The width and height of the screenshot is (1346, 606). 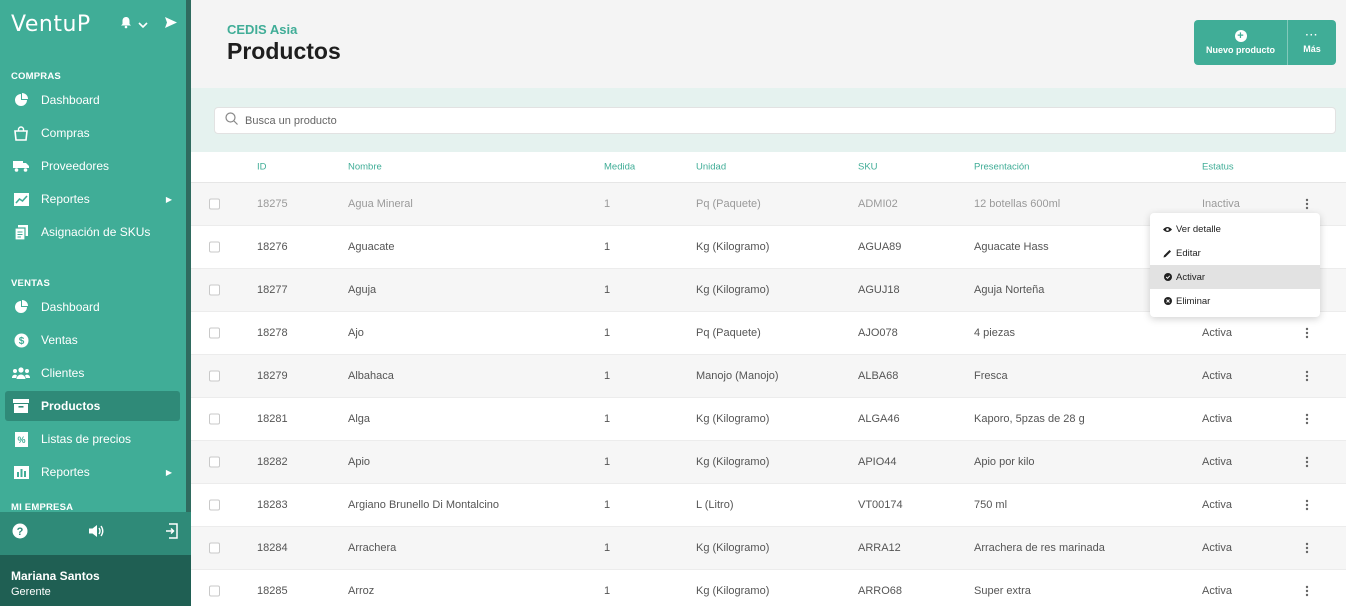 What do you see at coordinates (880, 591) in the screenshot?
I see `cell-sku: ARRO68` at bounding box center [880, 591].